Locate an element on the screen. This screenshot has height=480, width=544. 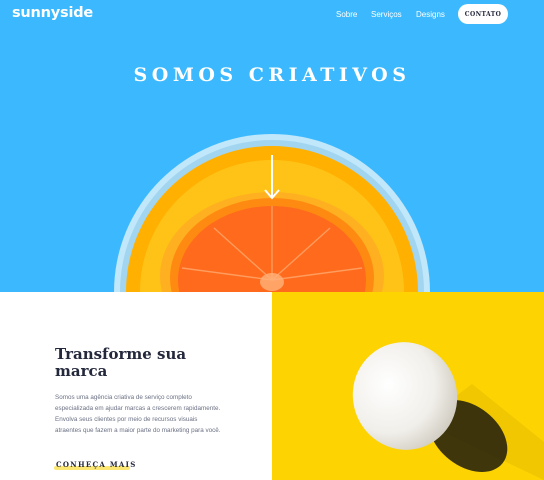
arrow-down-icon is located at coordinates (272, 178).